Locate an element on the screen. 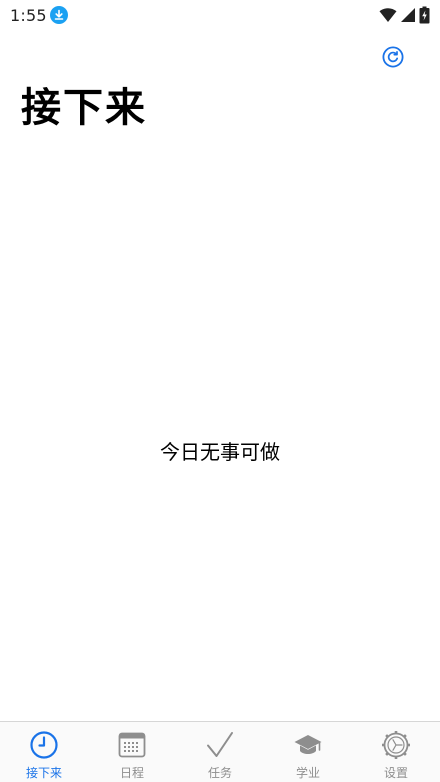  checkmark-icon is located at coordinates (220, 744).